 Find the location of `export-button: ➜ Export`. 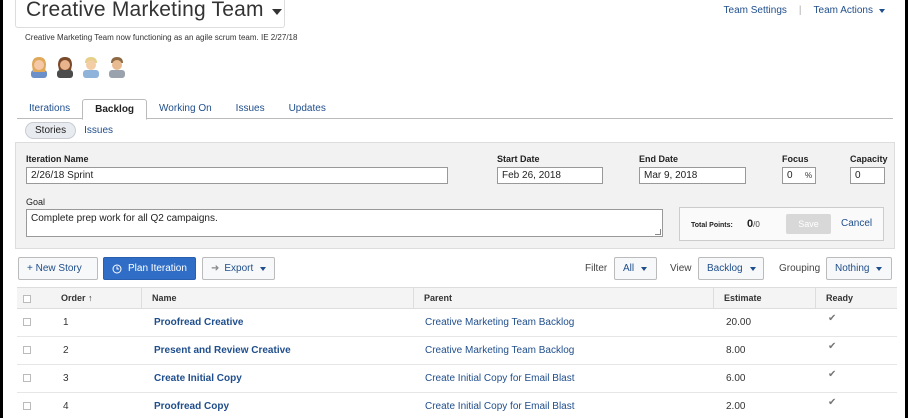

export-button: ➜ Export is located at coordinates (238, 268).